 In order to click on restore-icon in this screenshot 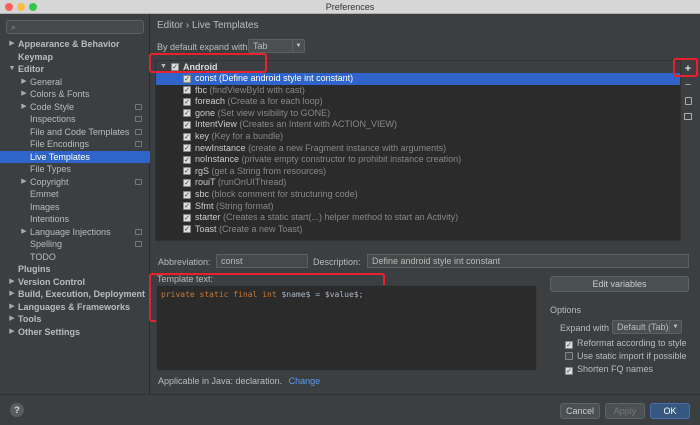, I will do `click(688, 117)`.